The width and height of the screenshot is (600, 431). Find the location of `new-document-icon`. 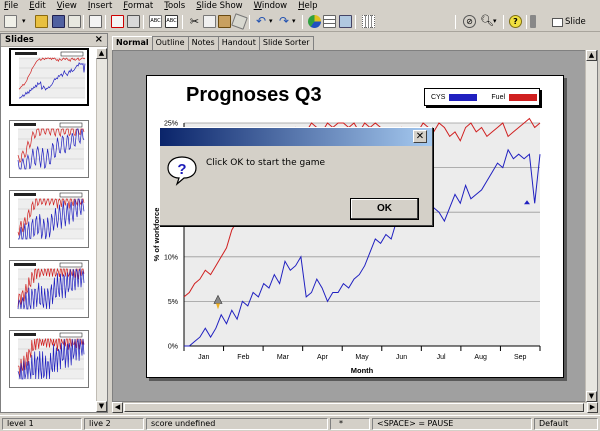

new-document-icon is located at coordinates (10, 21).